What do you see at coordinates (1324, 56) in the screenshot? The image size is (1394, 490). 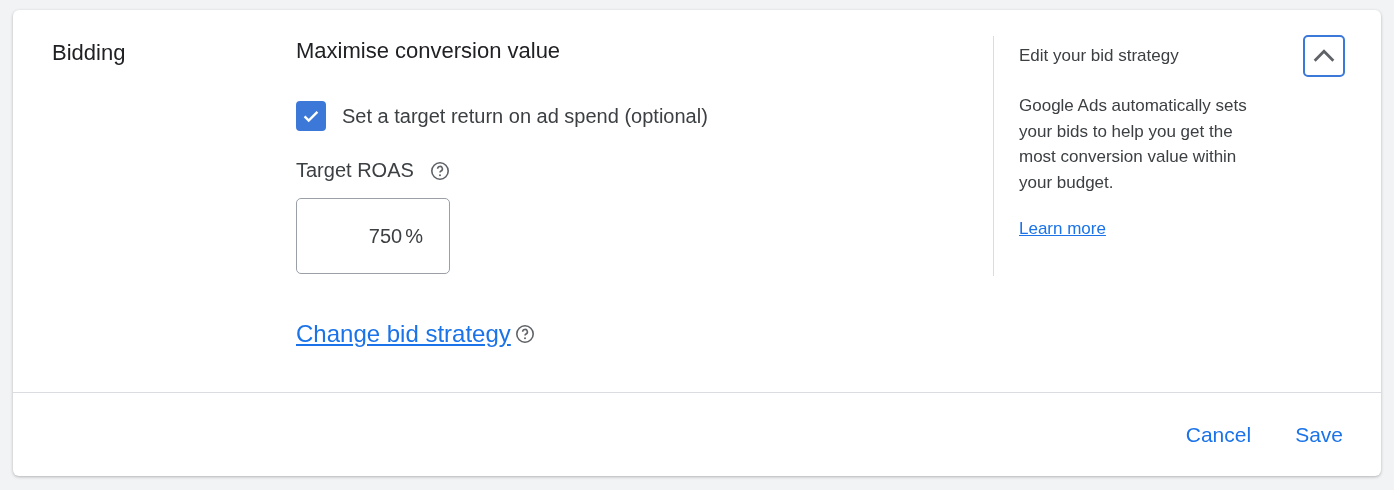 I see `collapse-button` at bounding box center [1324, 56].